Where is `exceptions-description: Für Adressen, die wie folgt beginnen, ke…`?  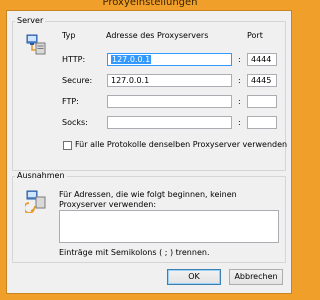 exceptions-description: Für Adressen, die wie folgt beginnen, ke… is located at coordinates (148, 199).